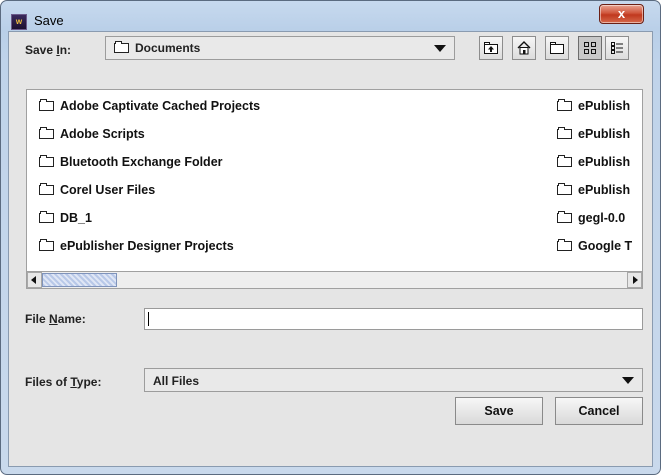 The width and height of the screenshot is (661, 475). I want to click on list-item: DB_1, so click(65, 218).